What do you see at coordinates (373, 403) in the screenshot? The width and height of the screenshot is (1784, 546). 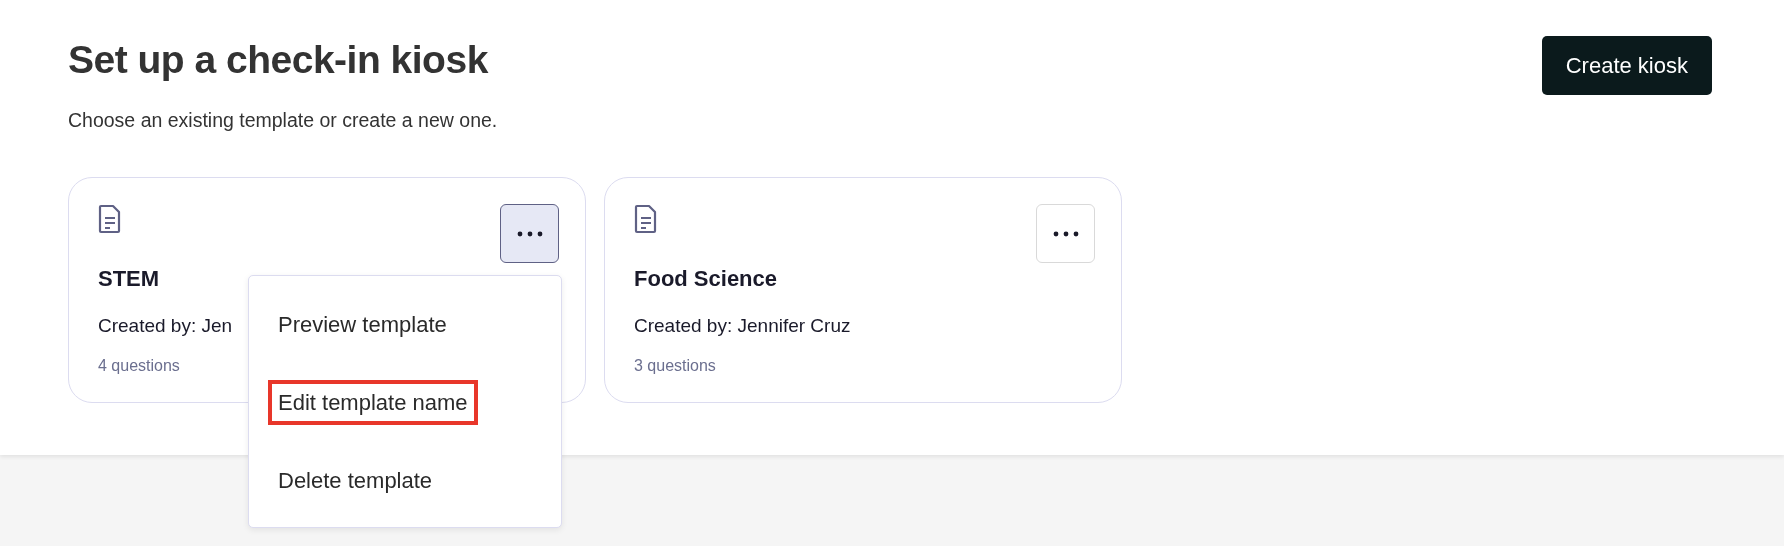 I see `menu-item: Edit template name` at bounding box center [373, 403].